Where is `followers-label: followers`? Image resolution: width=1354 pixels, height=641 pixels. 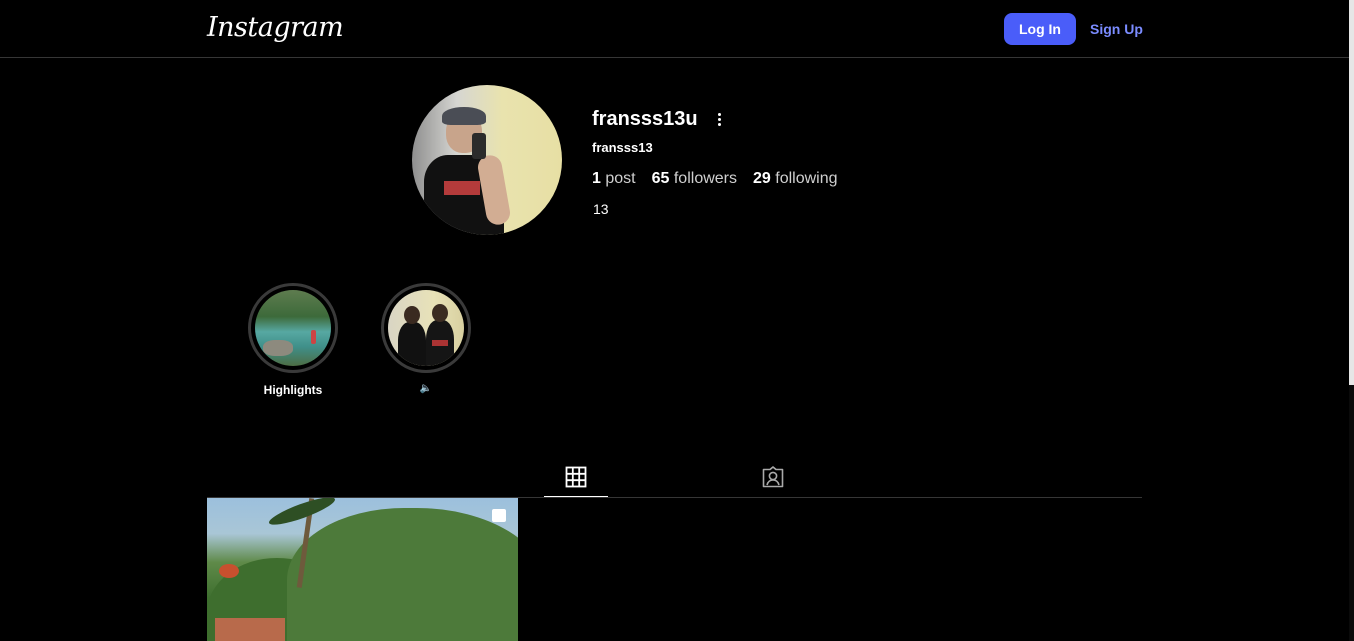
followers-label: followers is located at coordinates (705, 178).